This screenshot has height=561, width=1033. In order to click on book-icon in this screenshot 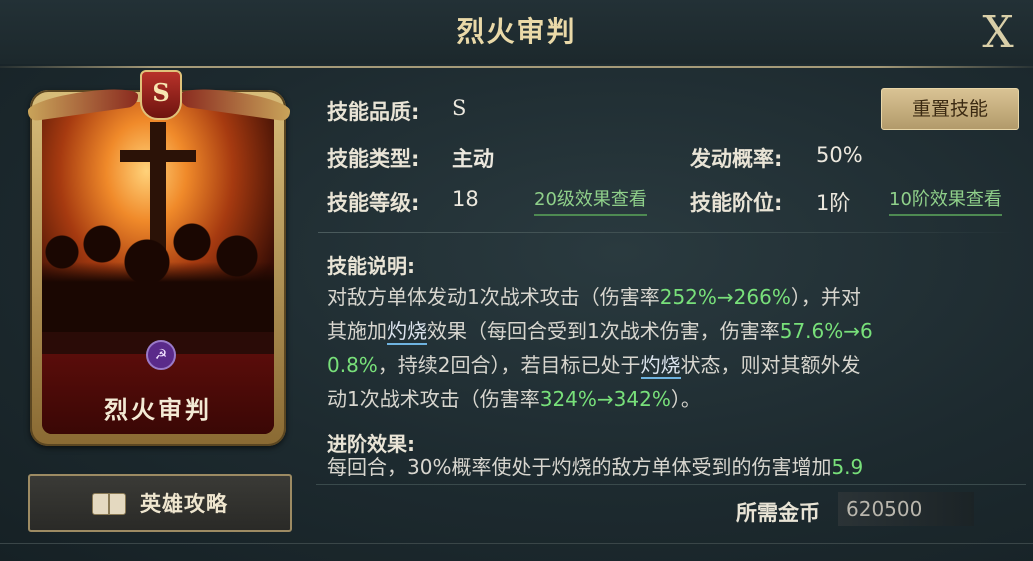, I will do `click(109, 503)`.